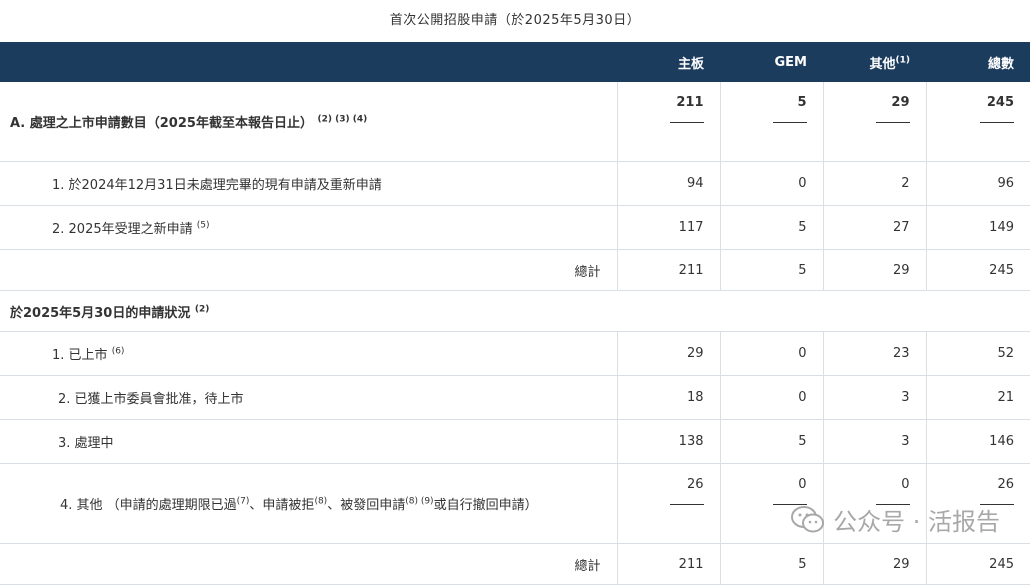 The height and width of the screenshot is (585, 1030). I want to click on page-title: 首次公開招股申請（於2025年5月30日）, so click(515, 20).